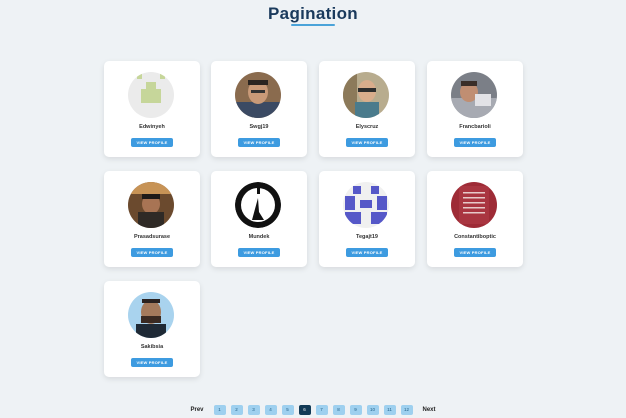 This screenshot has width=626, height=418. I want to click on logo-avatar-icon, so click(258, 205).